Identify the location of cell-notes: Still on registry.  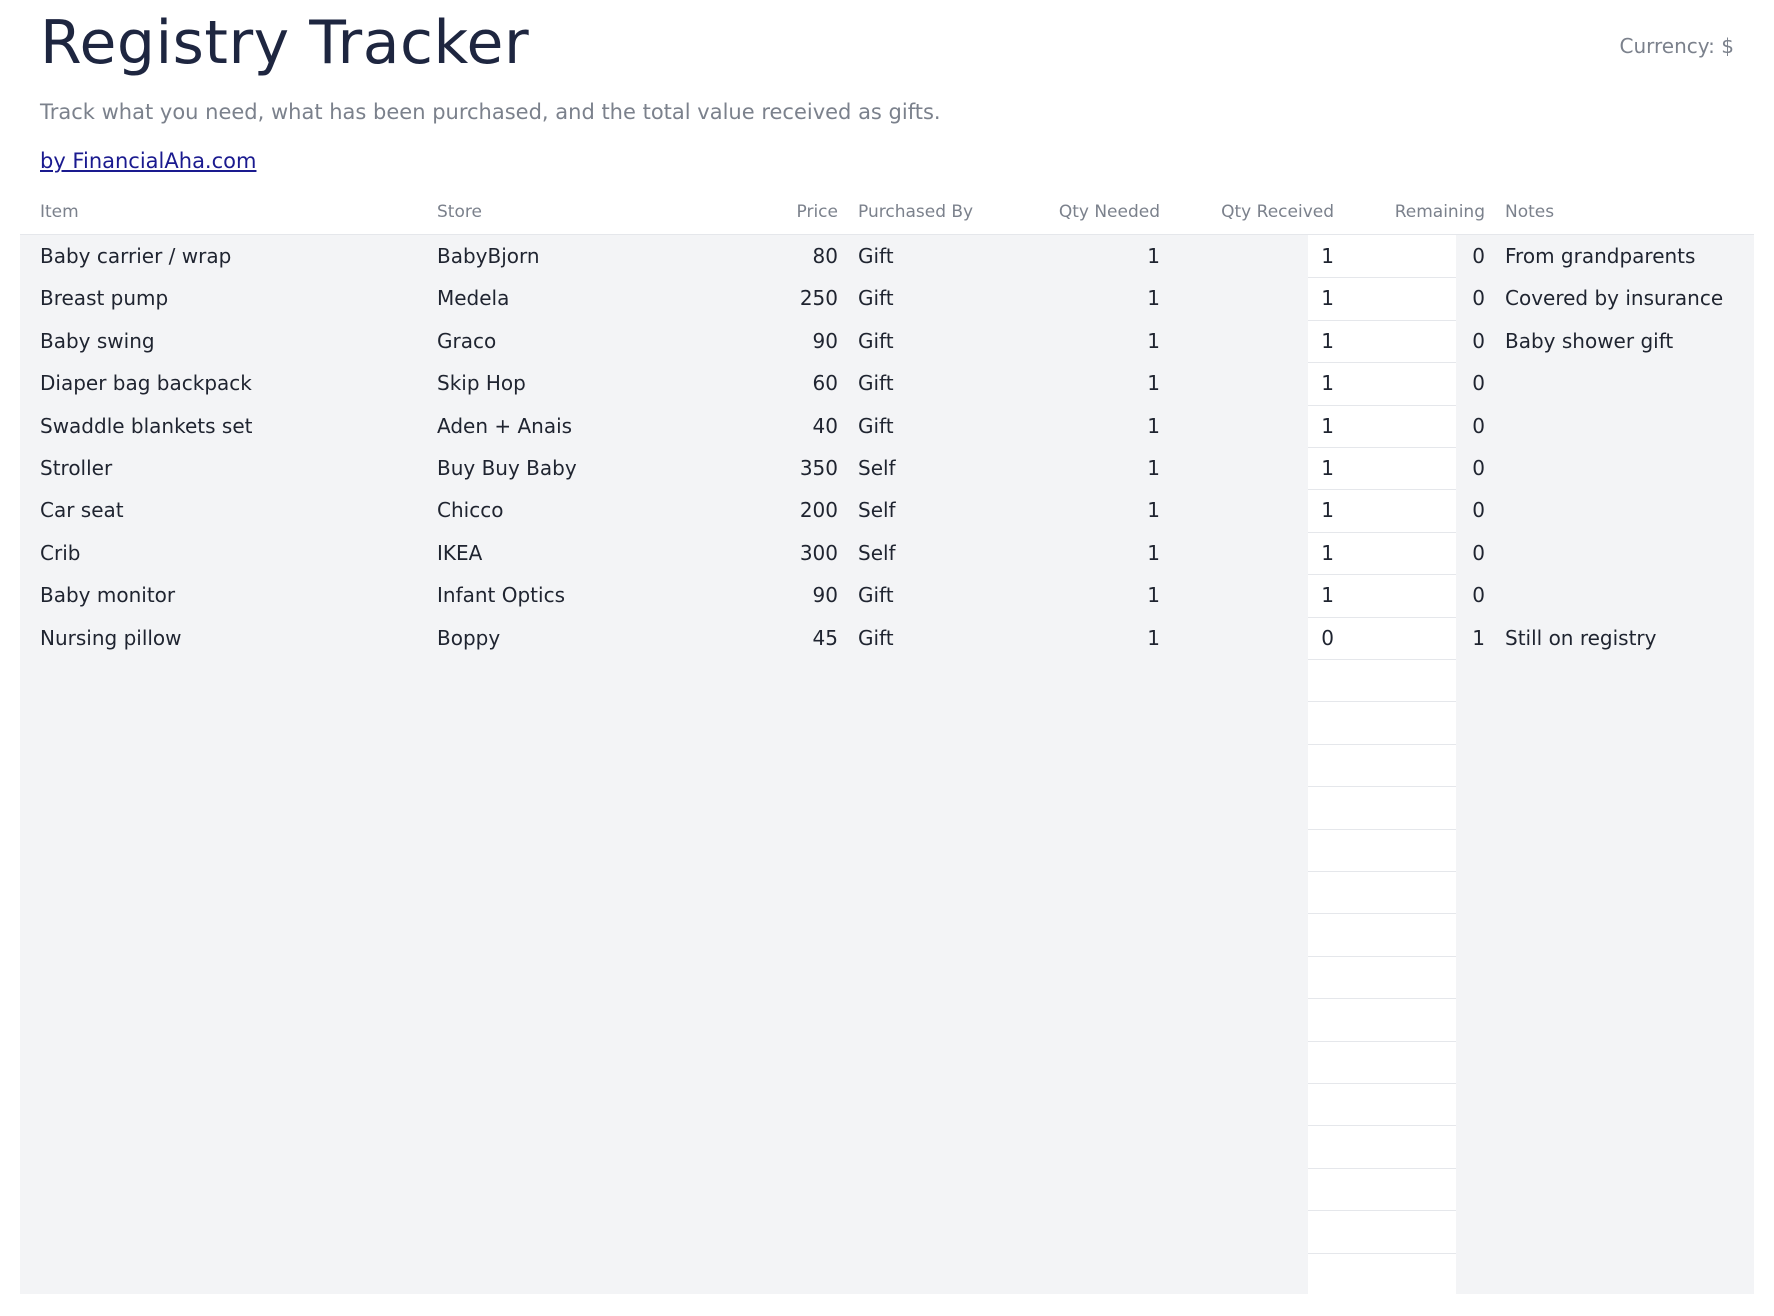
(1625, 638).